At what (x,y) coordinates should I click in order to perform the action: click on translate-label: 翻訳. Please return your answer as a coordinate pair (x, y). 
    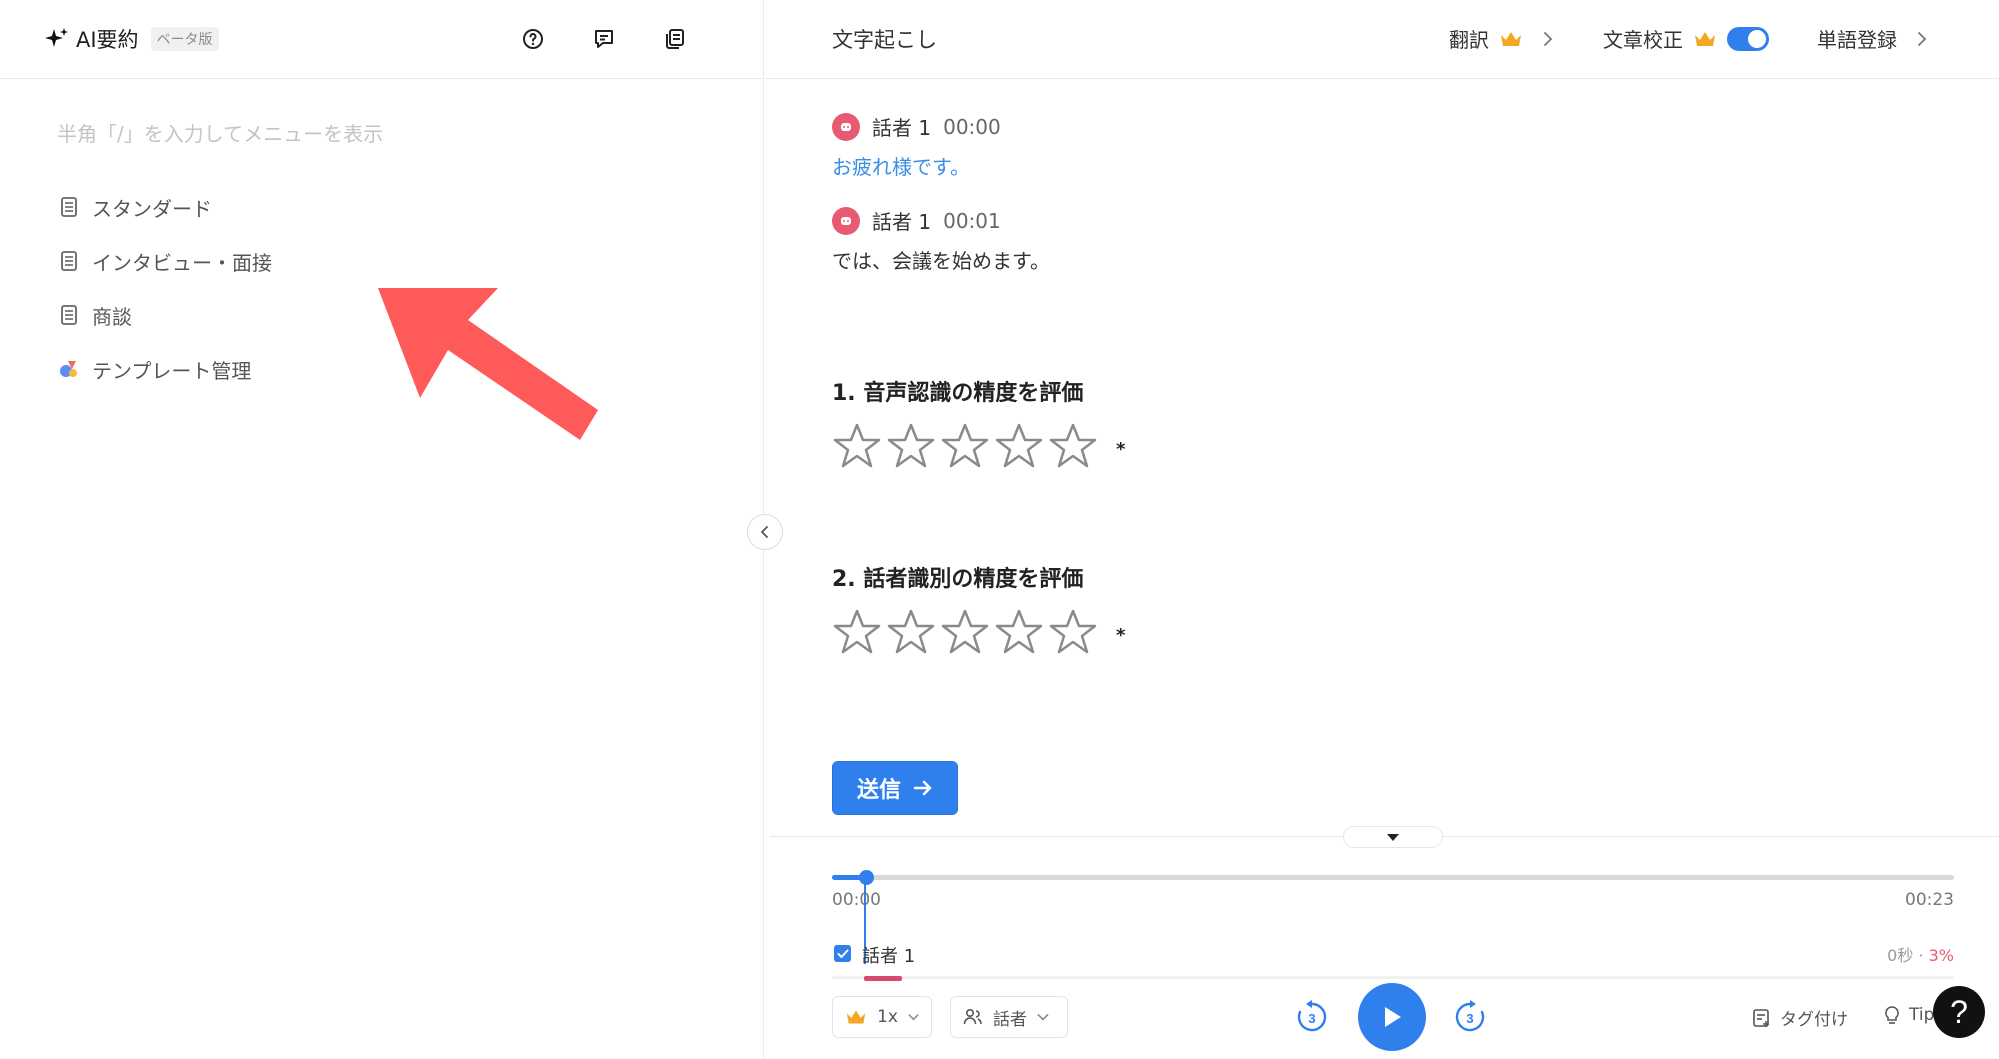
    Looking at the image, I should click on (1469, 40).